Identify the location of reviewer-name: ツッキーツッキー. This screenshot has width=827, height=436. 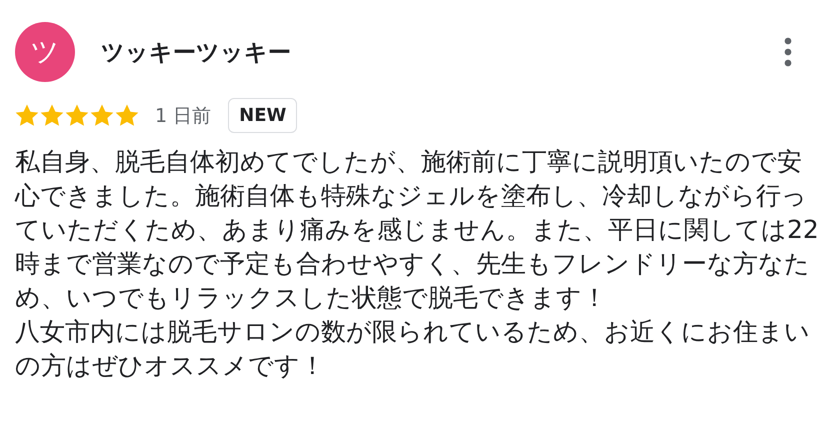
(196, 53).